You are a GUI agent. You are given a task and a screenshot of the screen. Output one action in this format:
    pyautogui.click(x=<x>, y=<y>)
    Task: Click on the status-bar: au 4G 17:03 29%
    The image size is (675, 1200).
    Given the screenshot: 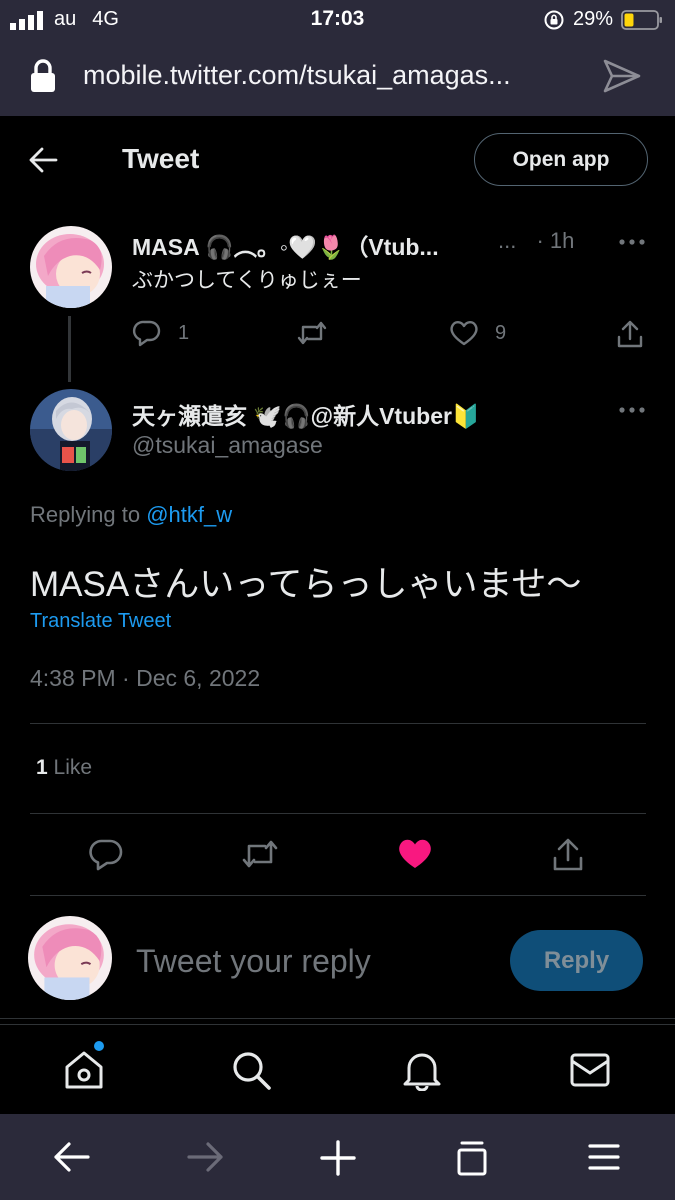 What is the action you would take?
    pyautogui.click(x=337, y=19)
    